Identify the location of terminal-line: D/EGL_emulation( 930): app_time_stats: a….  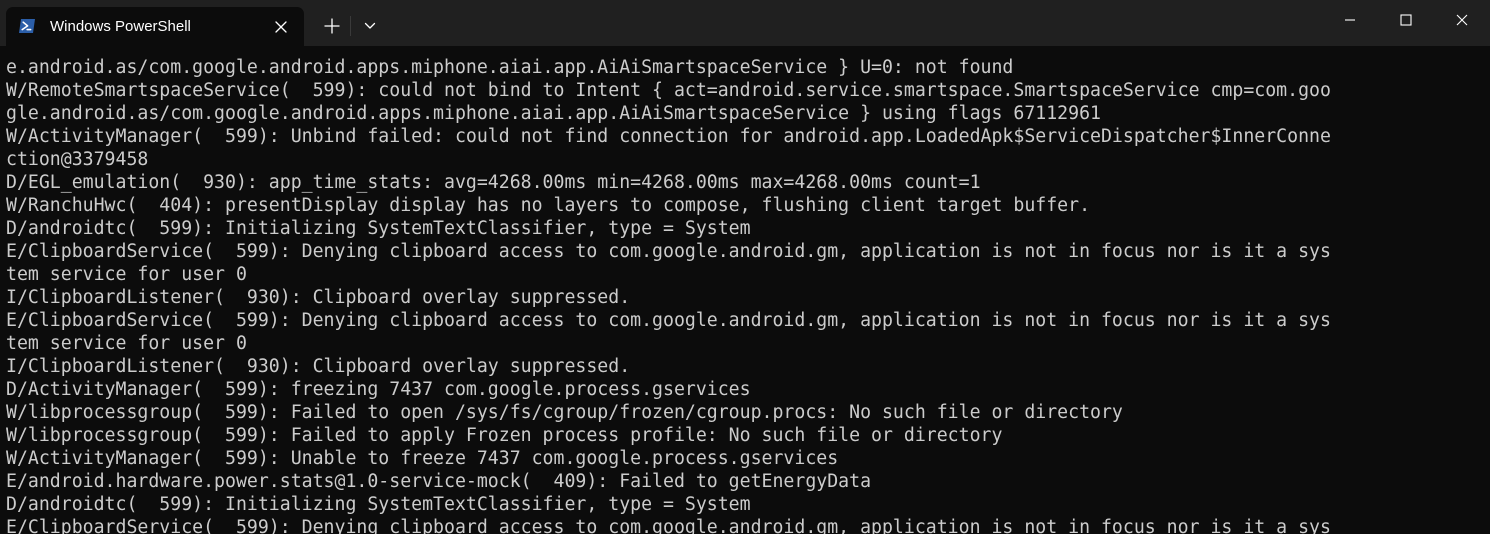
(493, 182).